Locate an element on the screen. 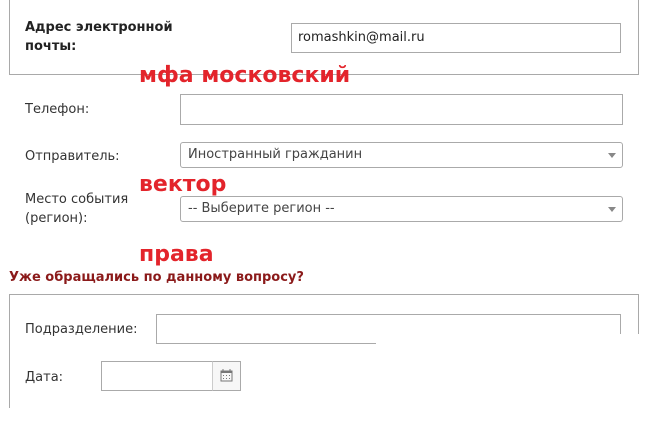  region-select-value: -- Выберите регион -- is located at coordinates (261, 208).